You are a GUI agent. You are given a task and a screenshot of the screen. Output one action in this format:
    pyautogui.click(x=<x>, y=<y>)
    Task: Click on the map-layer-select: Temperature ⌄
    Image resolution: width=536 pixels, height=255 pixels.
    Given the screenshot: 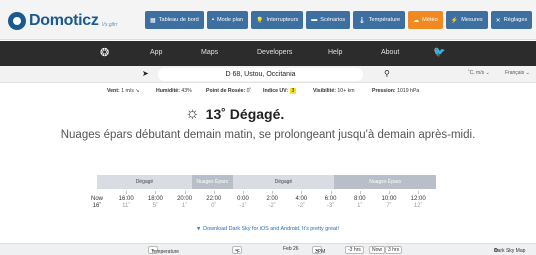 What is the action you would take?
    pyautogui.click(x=163, y=250)
    